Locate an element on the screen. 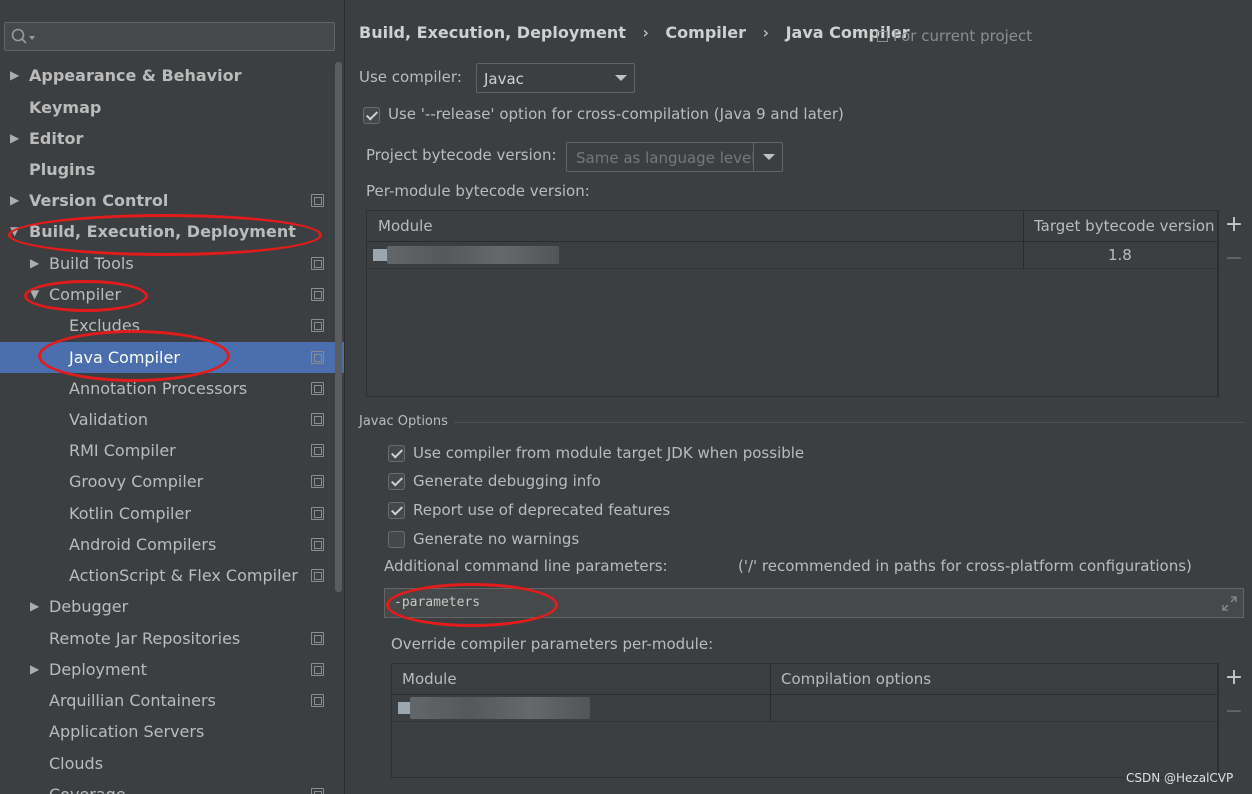 The height and width of the screenshot is (794, 1252). sidebar-item-editor: ▶ Editor is located at coordinates (172, 138).